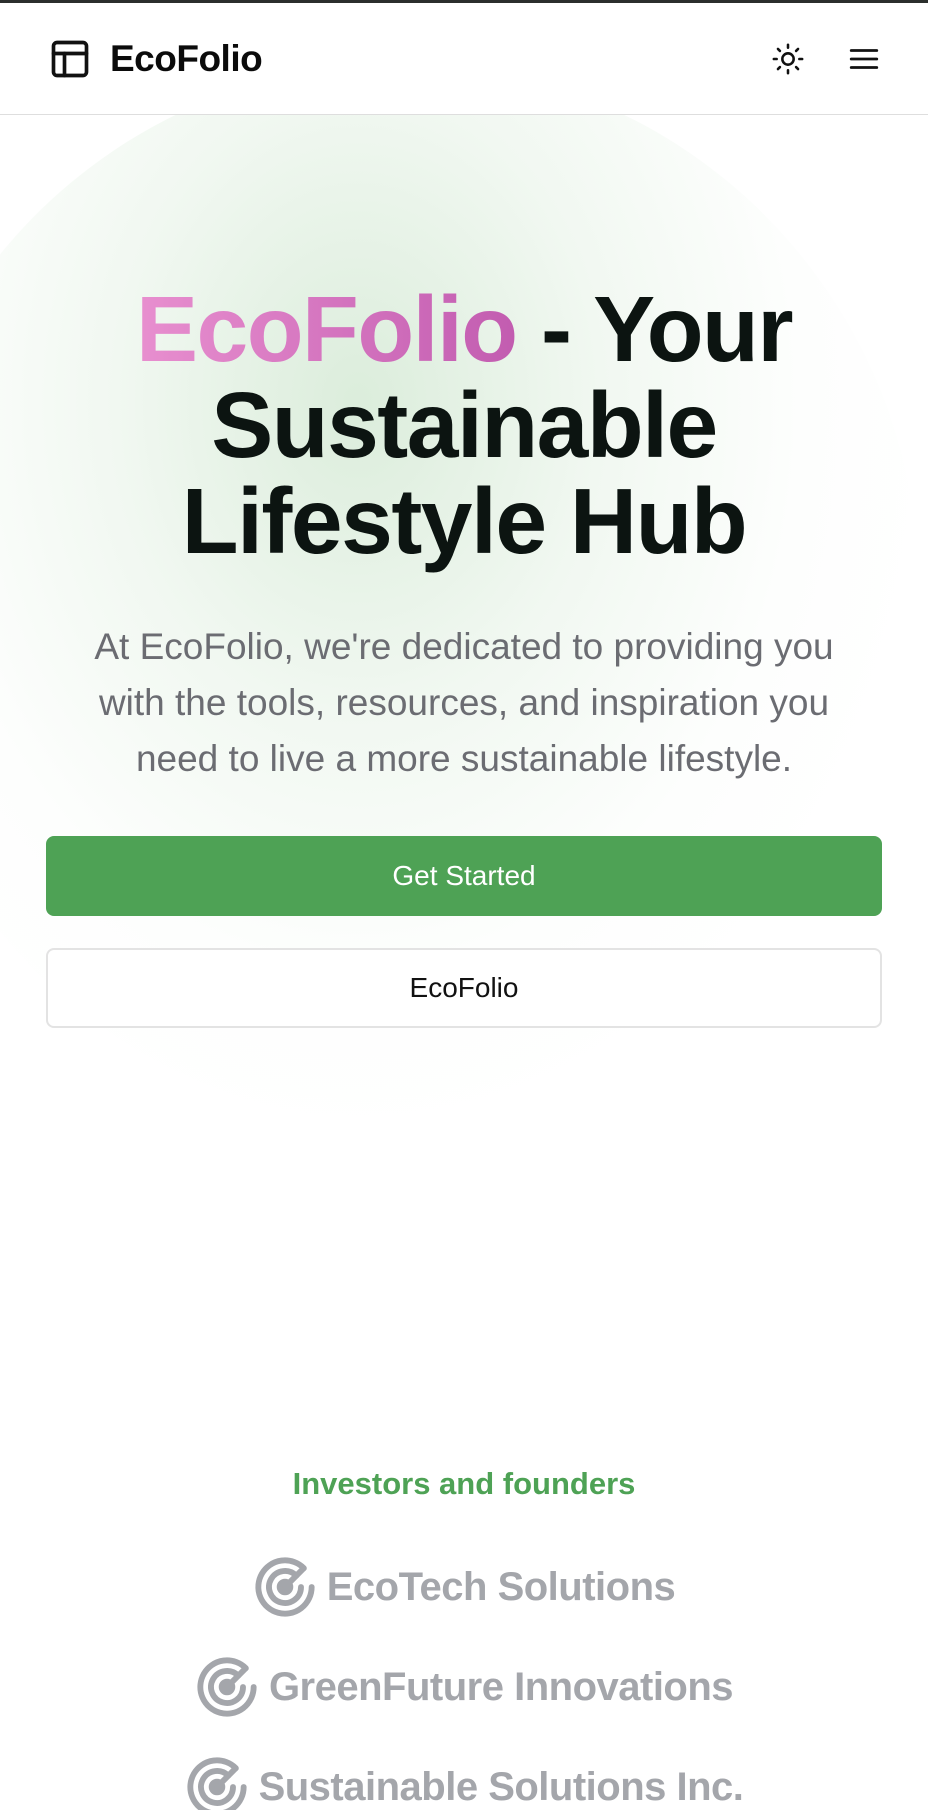 Image resolution: width=928 pixels, height=1810 pixels. What do you see at coordinates (186, 58) in the screenshot?
I see `brand-name: EcoFolio` at bounding box center [186, 58].